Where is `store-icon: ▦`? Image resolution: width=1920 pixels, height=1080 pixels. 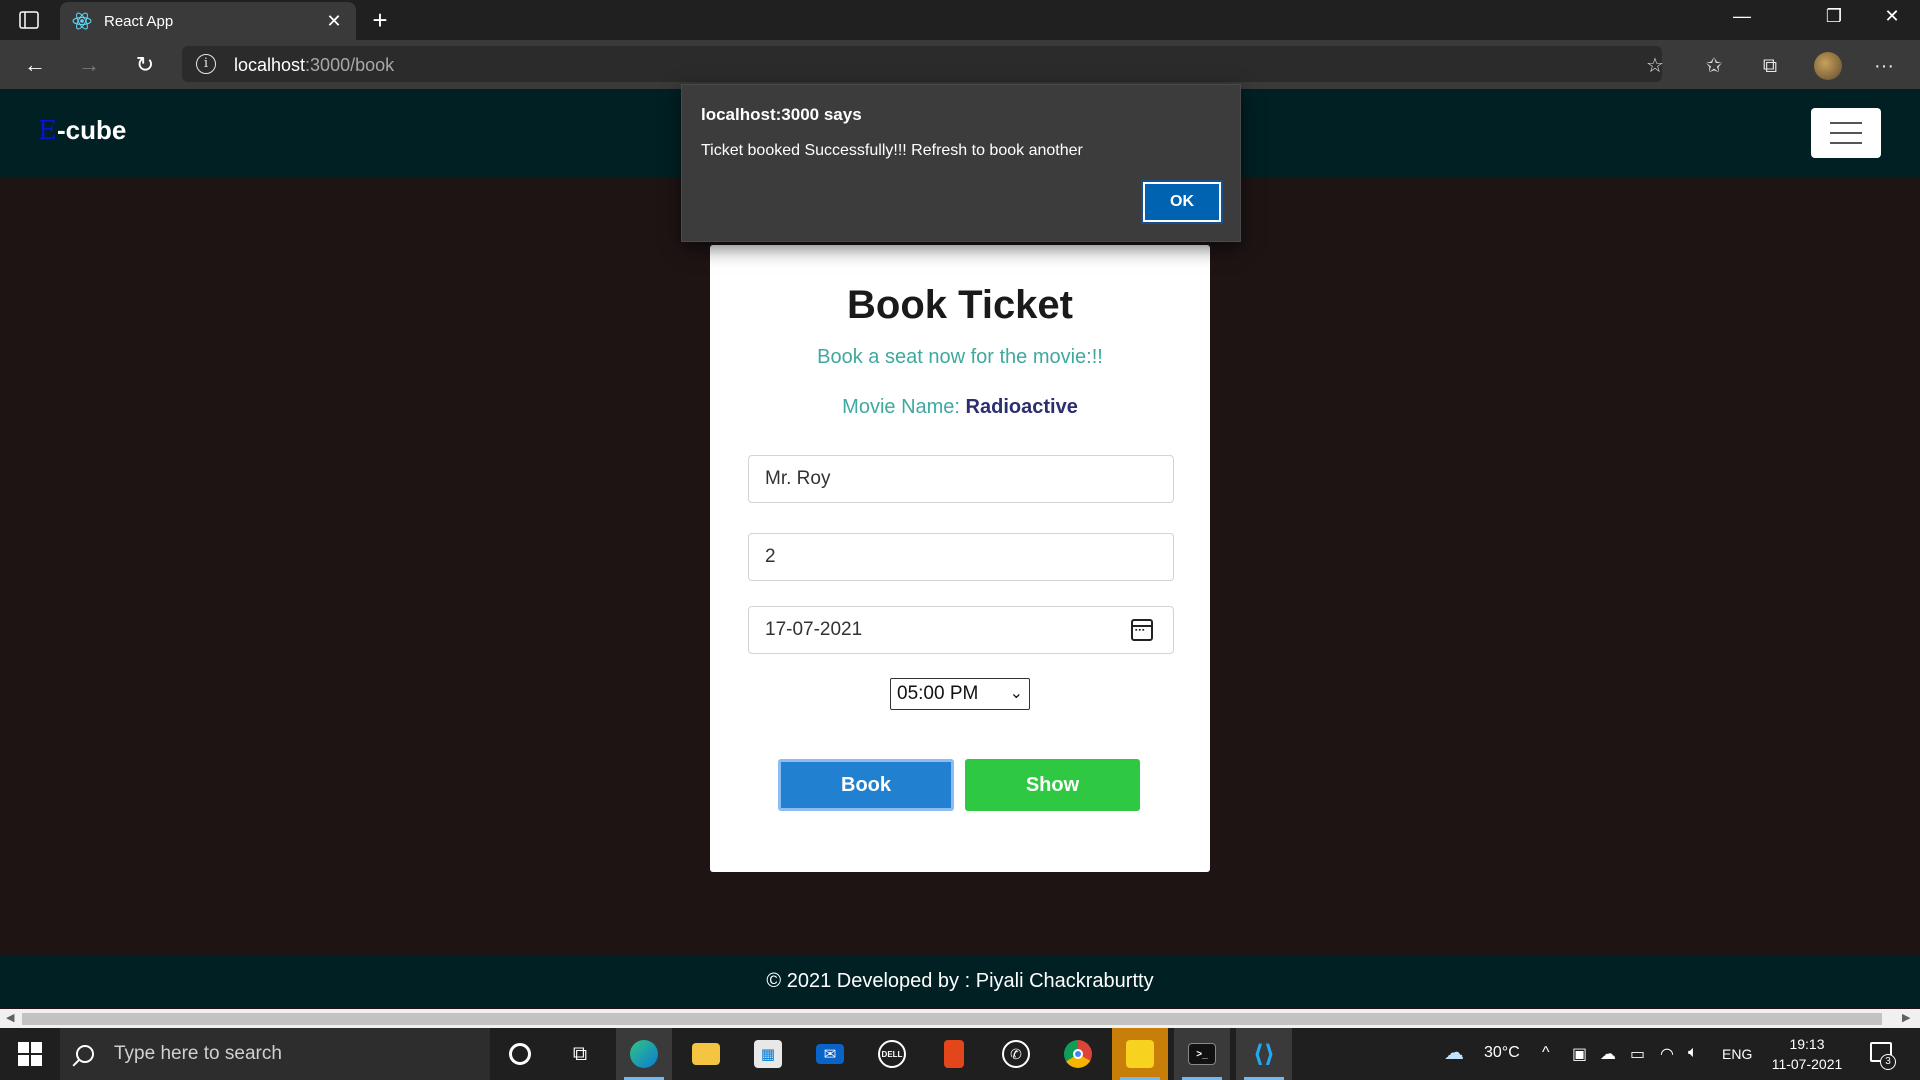
store-icon: ▦ is located at coordinates (768, 1054).